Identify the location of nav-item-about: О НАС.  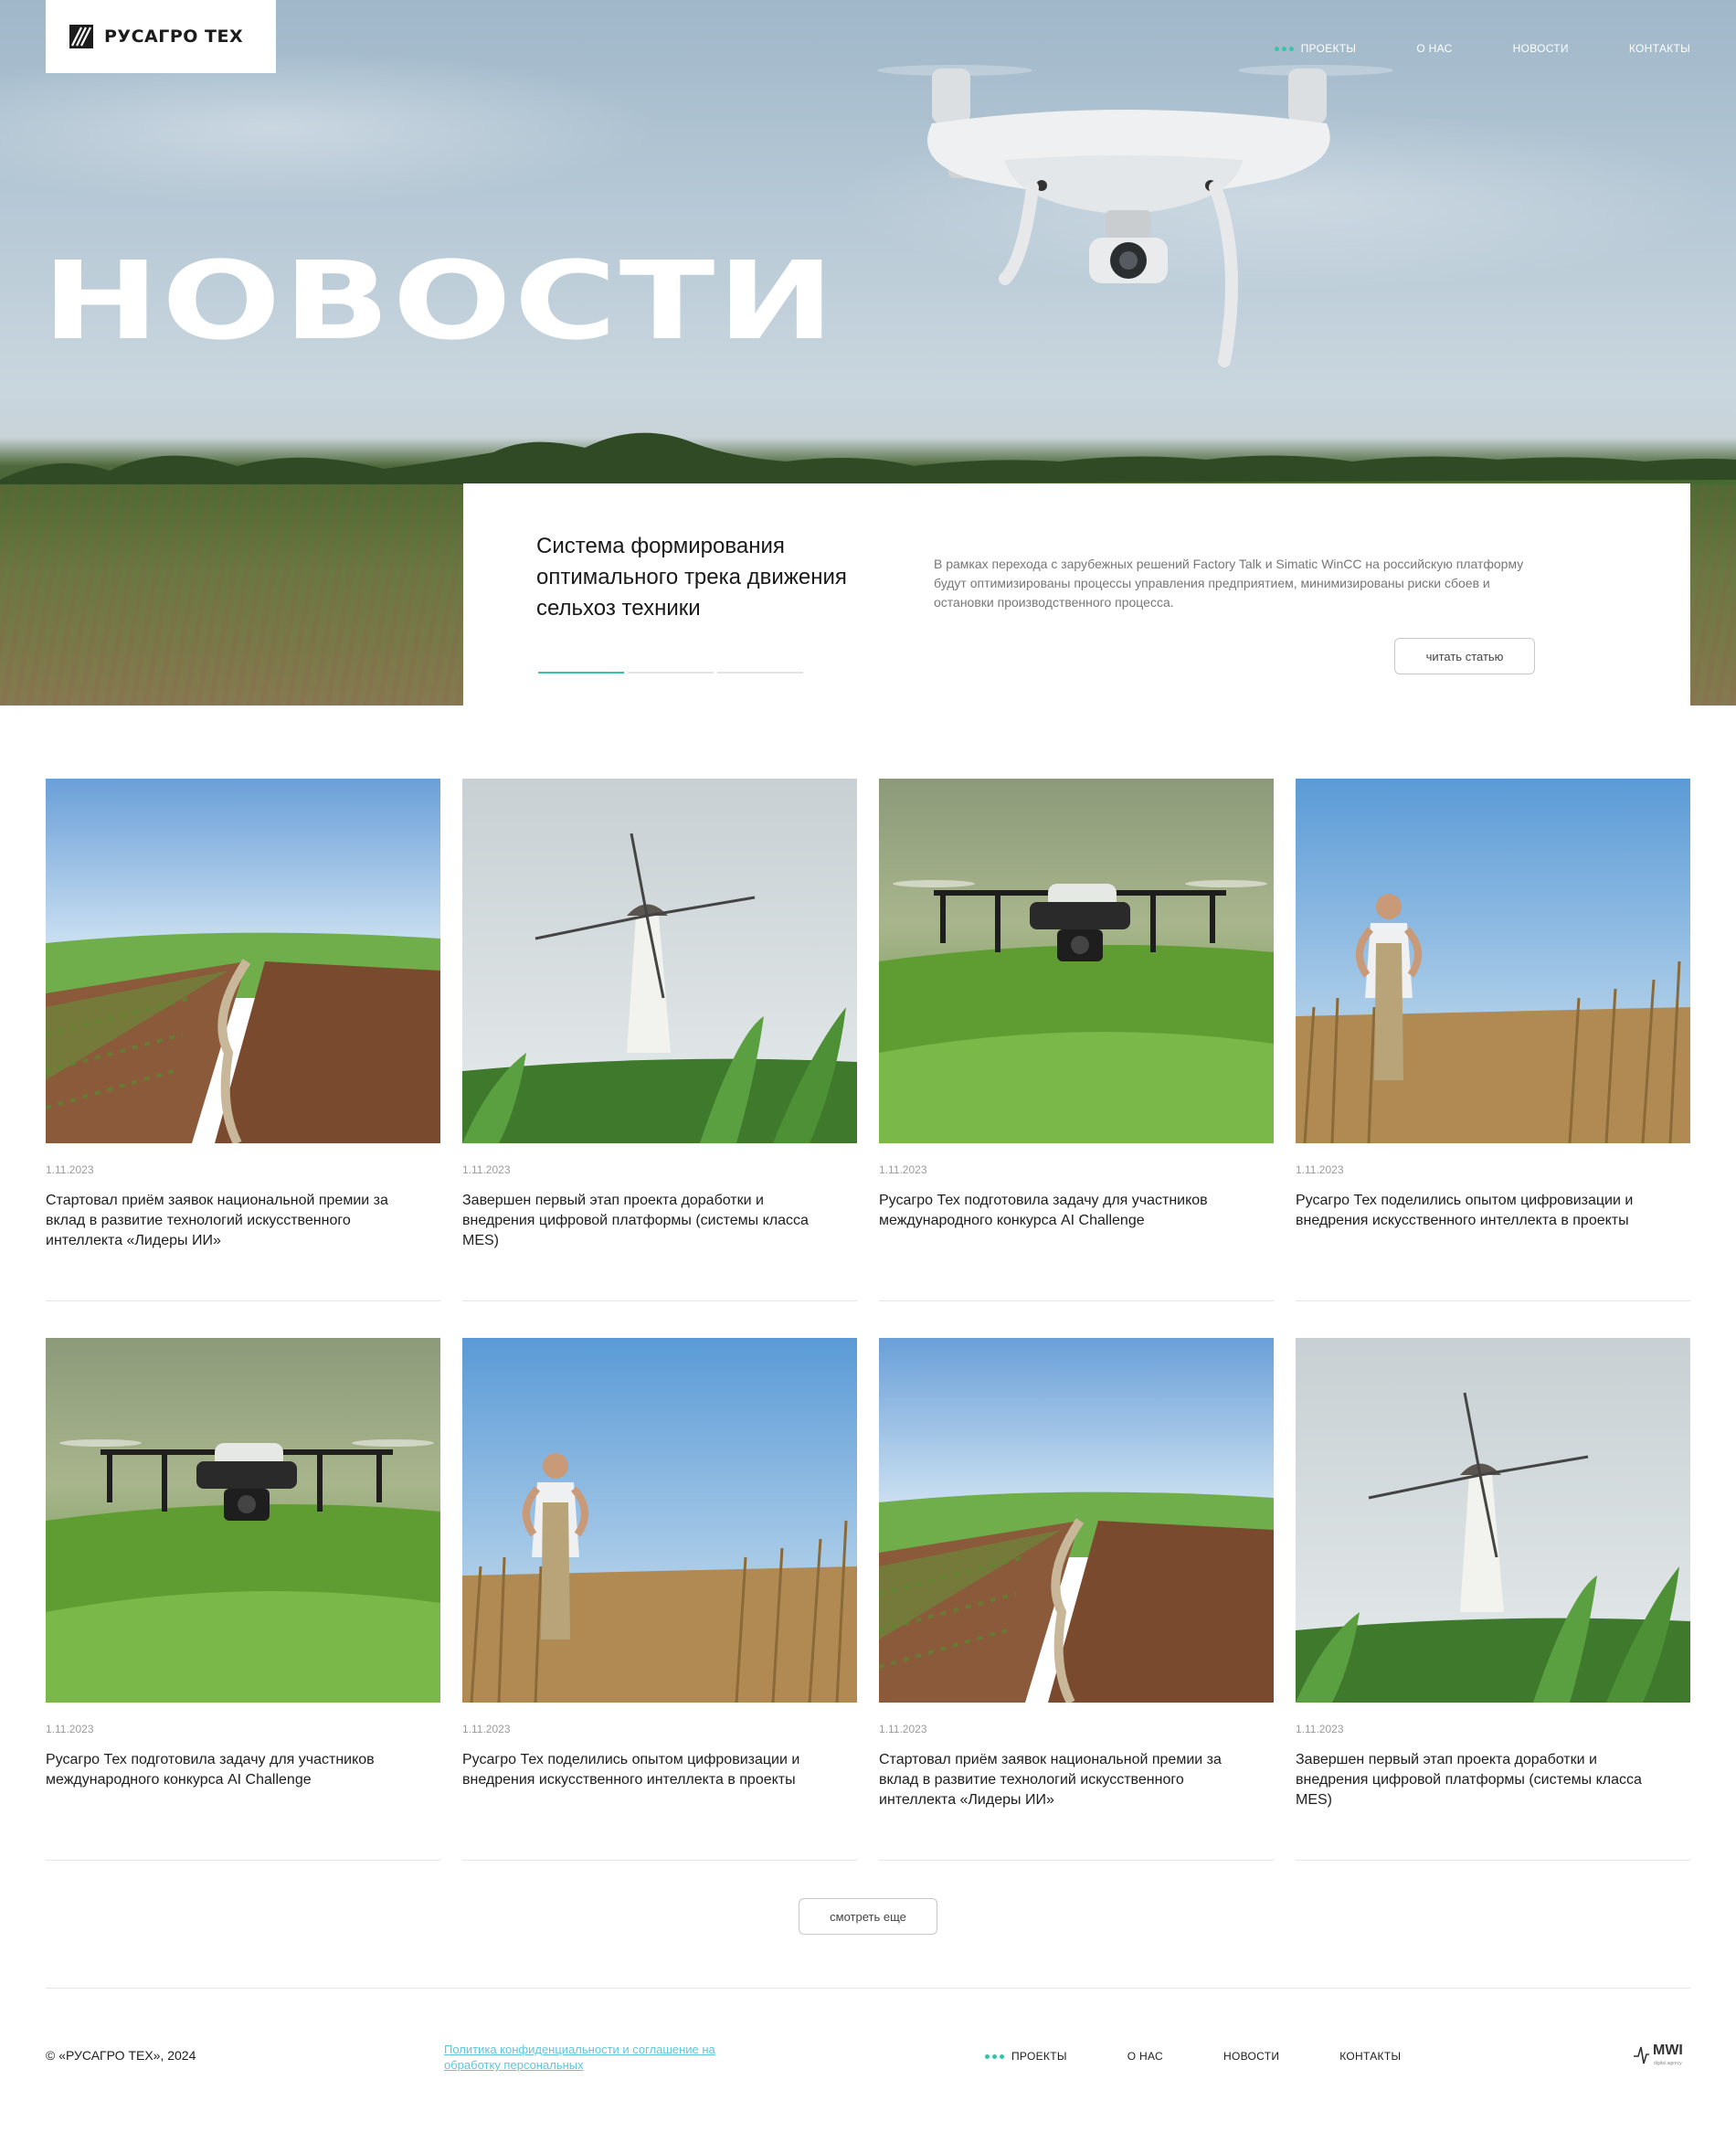
(1434, 48).